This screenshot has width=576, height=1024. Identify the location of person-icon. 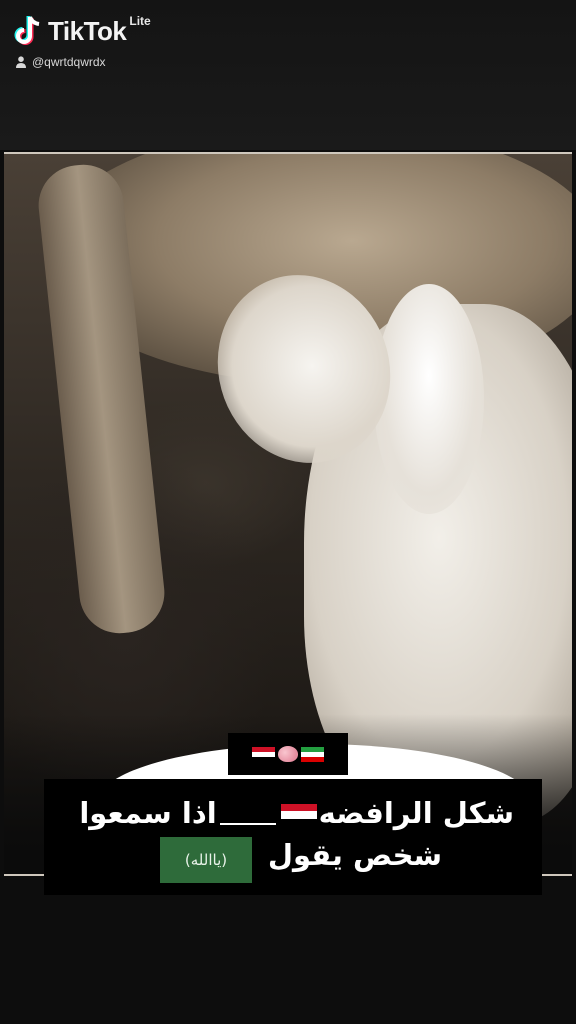
(21, 62).